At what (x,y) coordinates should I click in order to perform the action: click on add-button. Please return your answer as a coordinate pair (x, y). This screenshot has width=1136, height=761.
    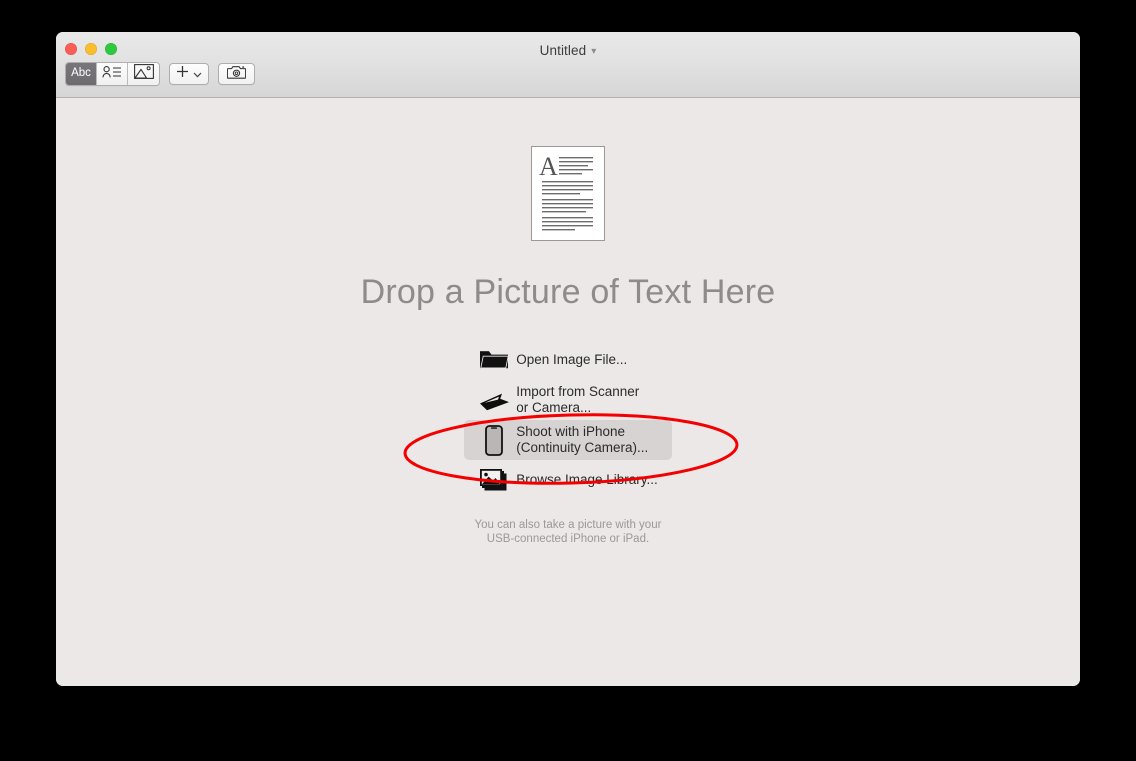
    Looking at the image, I should click on (189, 74).